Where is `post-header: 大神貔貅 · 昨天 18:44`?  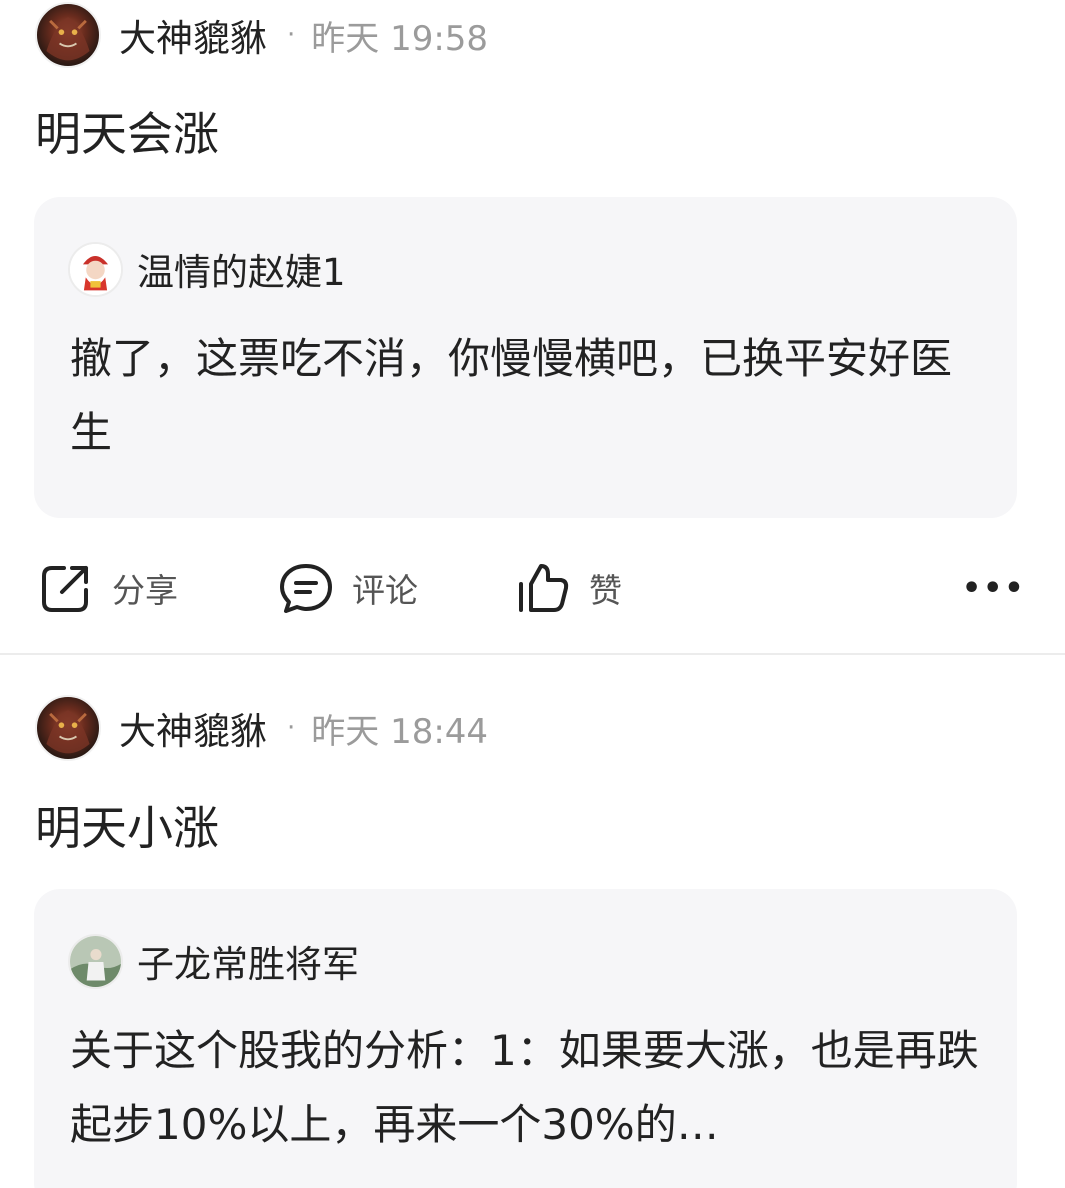
post-header: 大神貔貅 · 昨天 18:44 is located at coordinates (261, 728).